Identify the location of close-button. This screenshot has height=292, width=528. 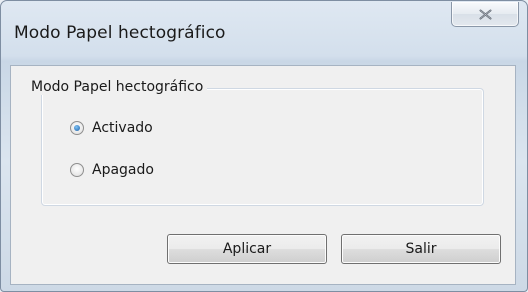
(485, 14).